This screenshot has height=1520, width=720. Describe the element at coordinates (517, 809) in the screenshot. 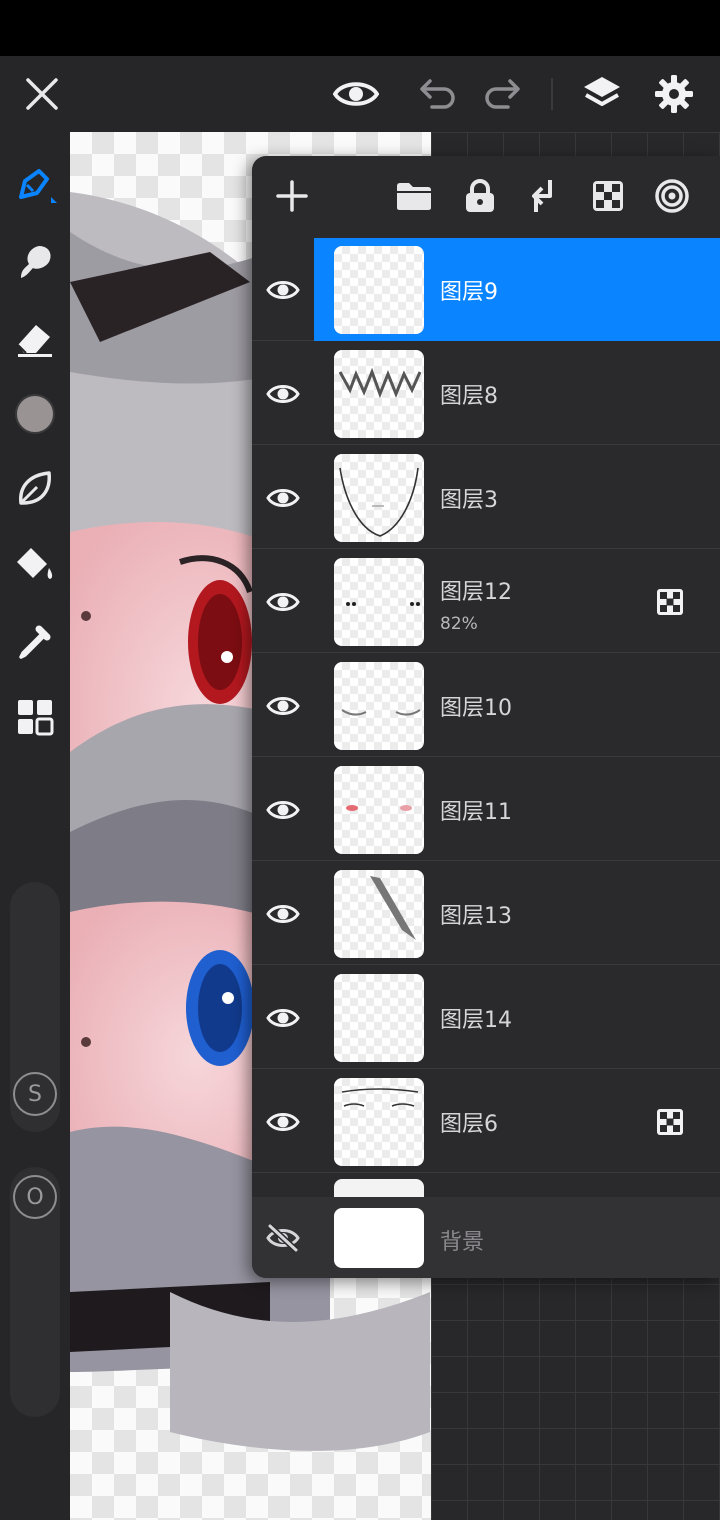

I see `layer-row-body: 图层11` at that location.